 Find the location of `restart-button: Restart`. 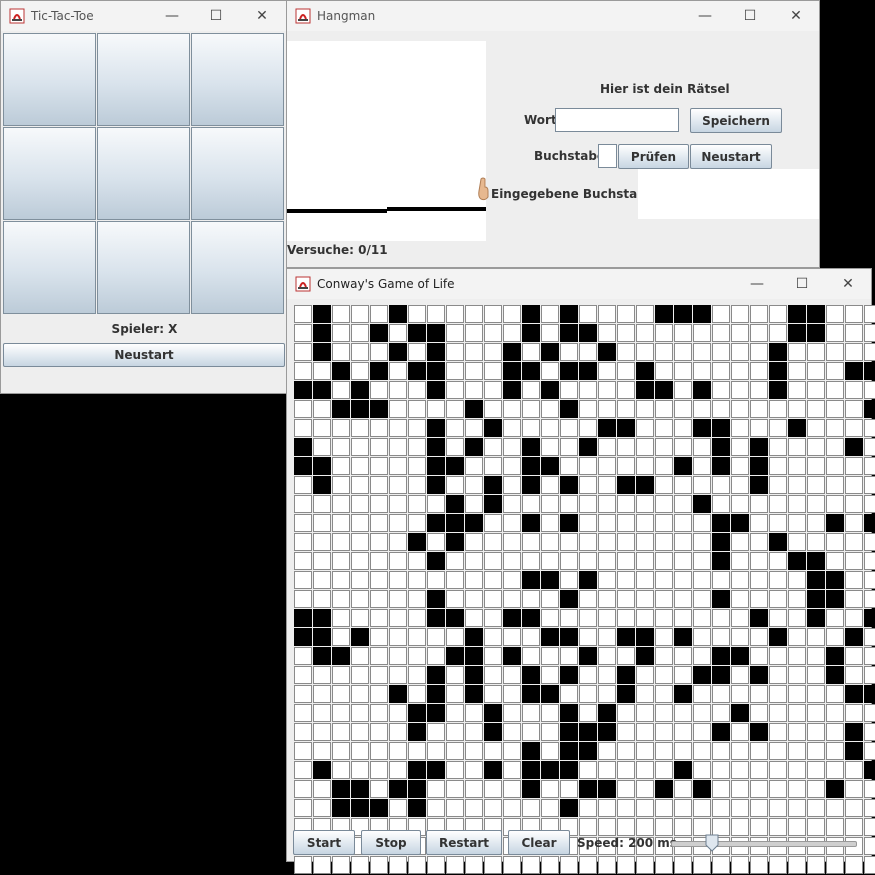

restart-button: Restart is located at coordinates (464, 842).